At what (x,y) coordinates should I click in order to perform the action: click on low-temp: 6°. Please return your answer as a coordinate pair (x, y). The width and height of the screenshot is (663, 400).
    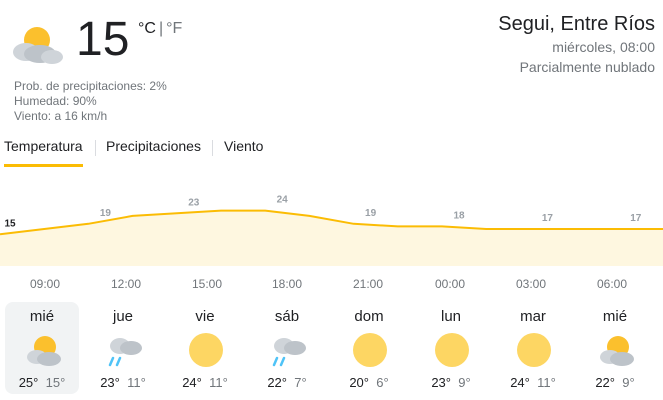
    Looking at the image, I should click on (382, 382).